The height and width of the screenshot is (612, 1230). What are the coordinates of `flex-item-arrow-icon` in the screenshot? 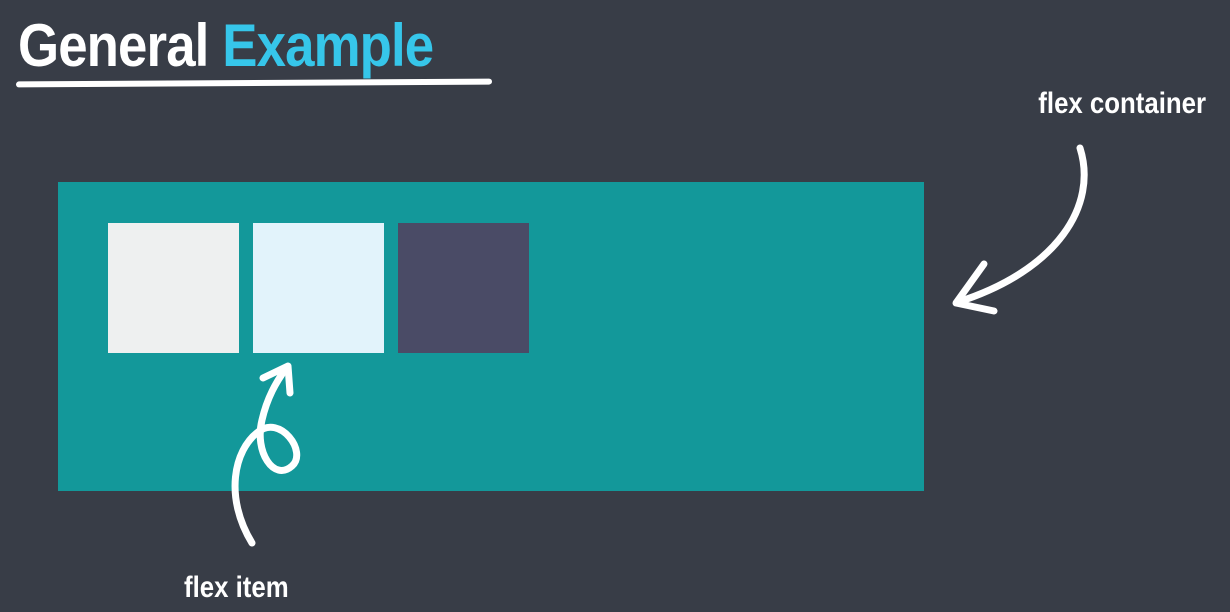 It's located at (266, 454).